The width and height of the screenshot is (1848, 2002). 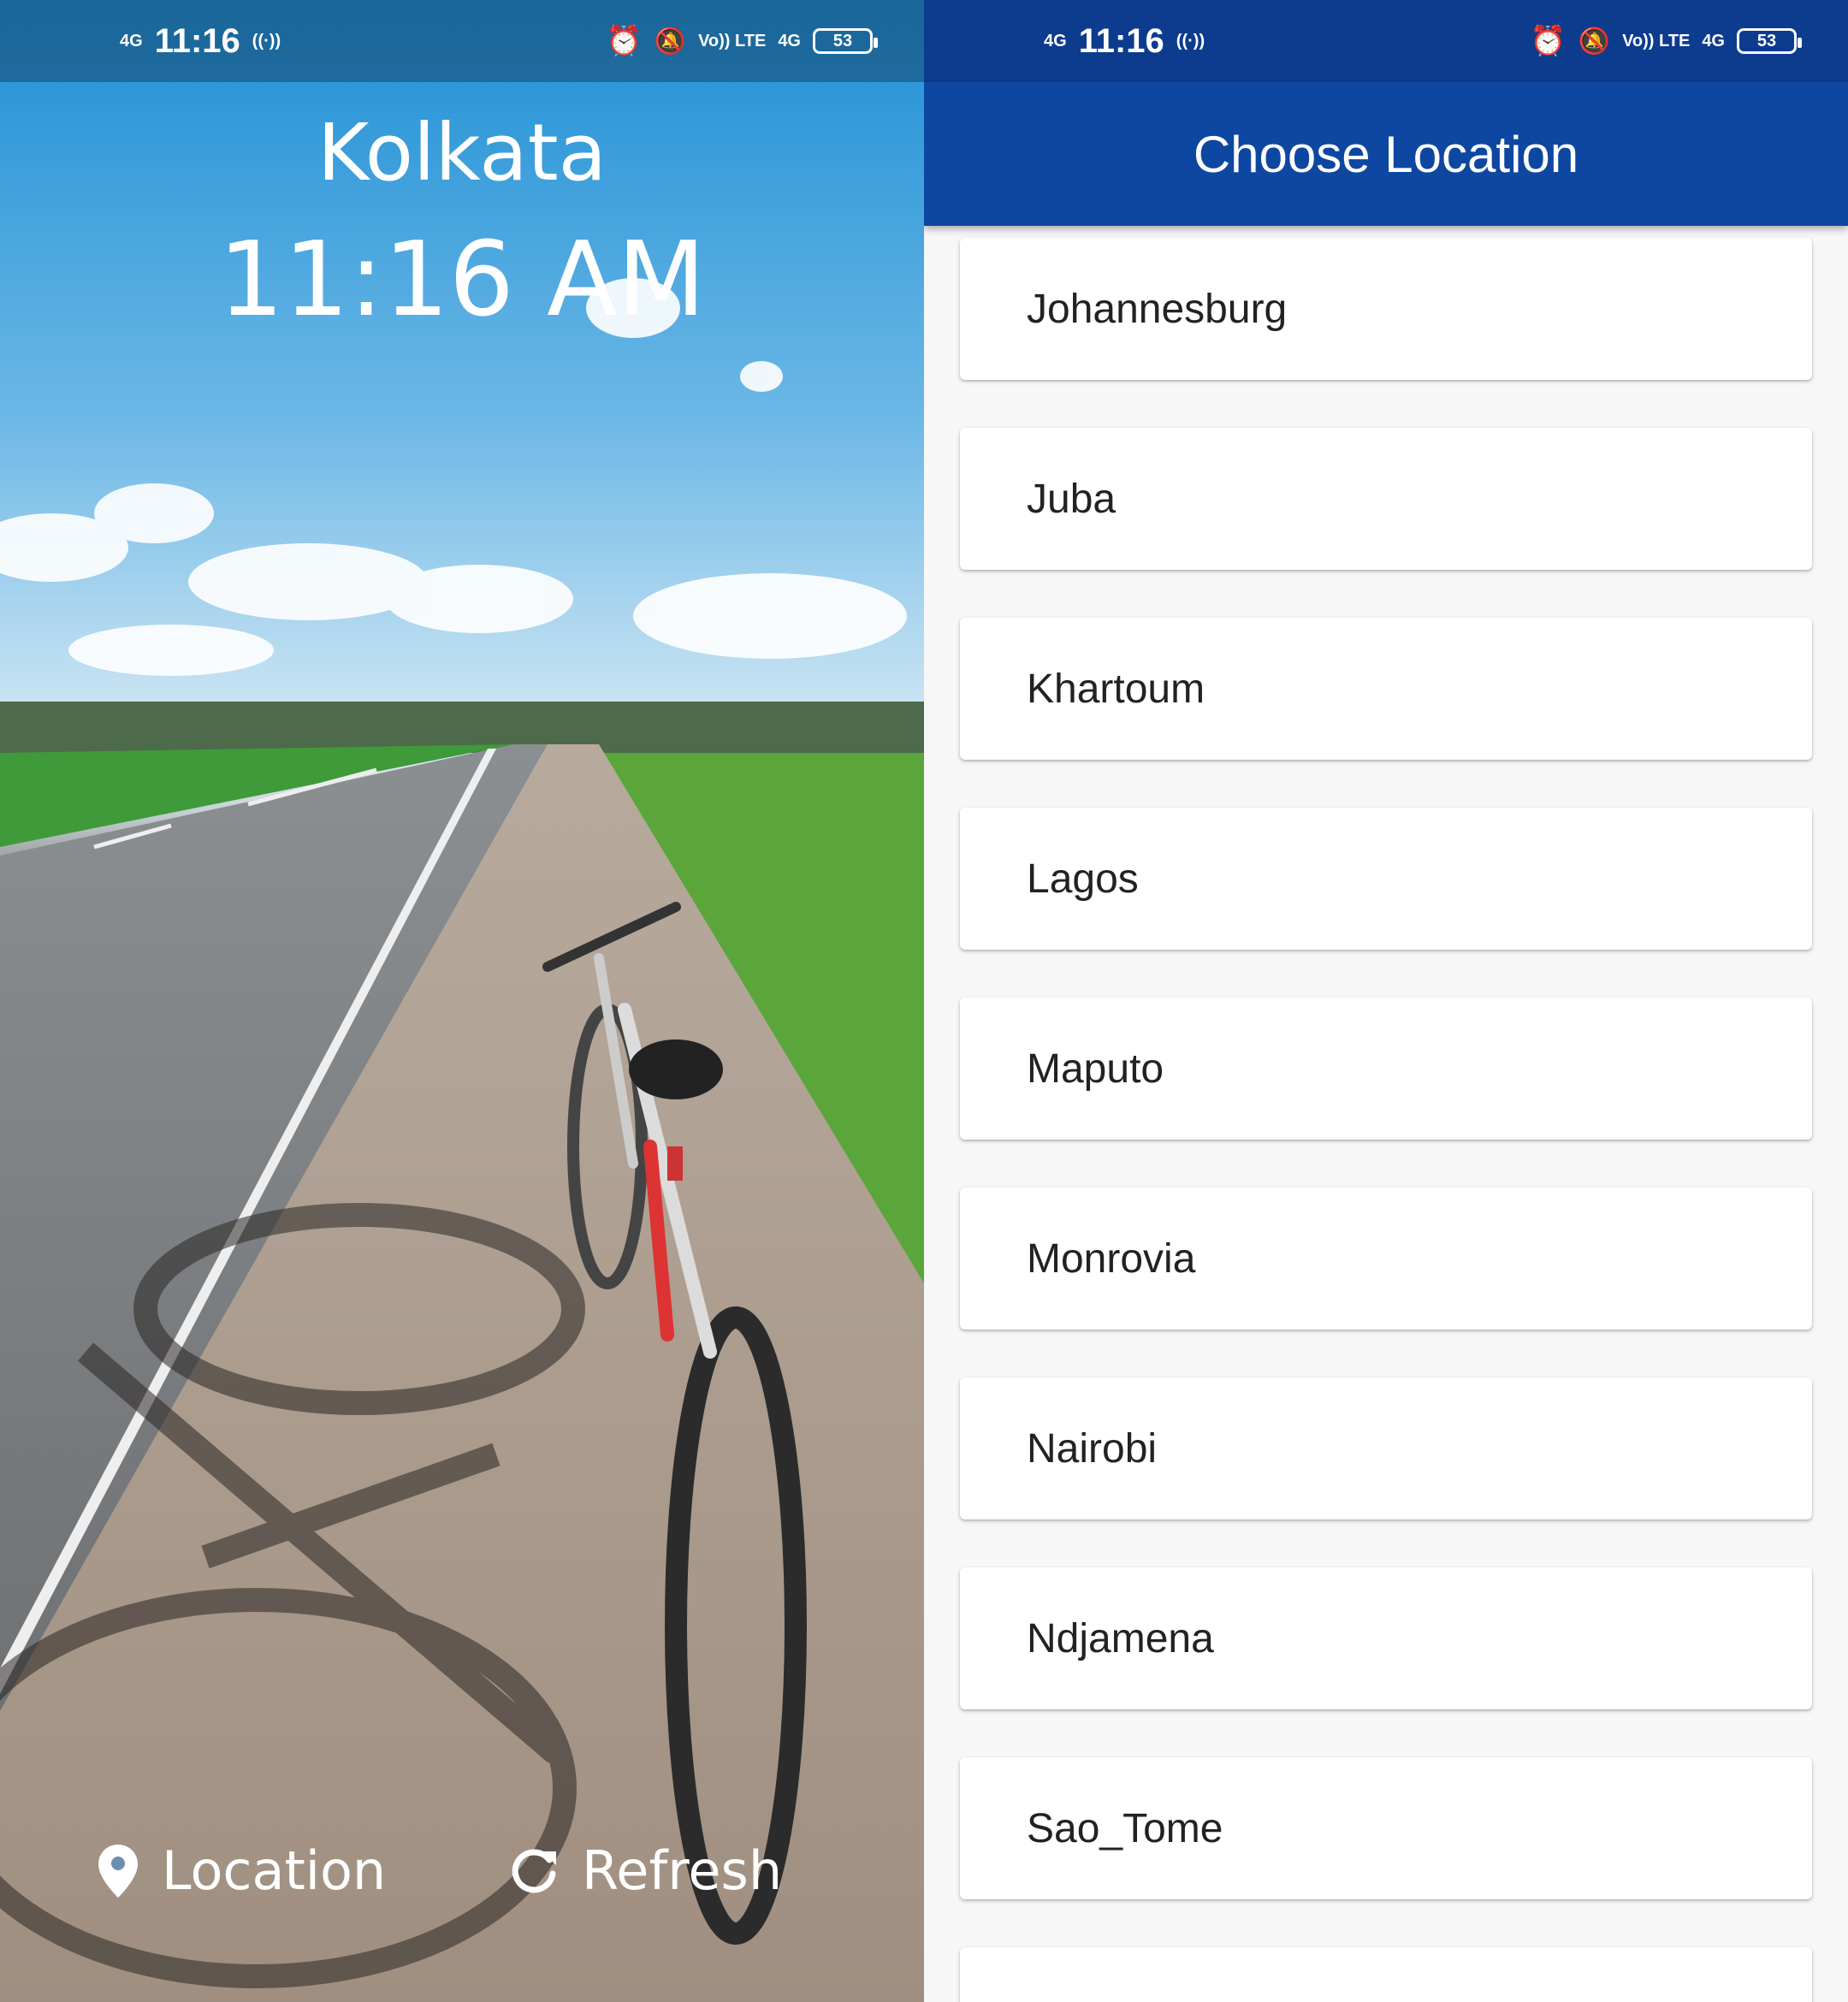 I want to click on location-item-label: Sao_Tome, so click(x=1125, y=1828).